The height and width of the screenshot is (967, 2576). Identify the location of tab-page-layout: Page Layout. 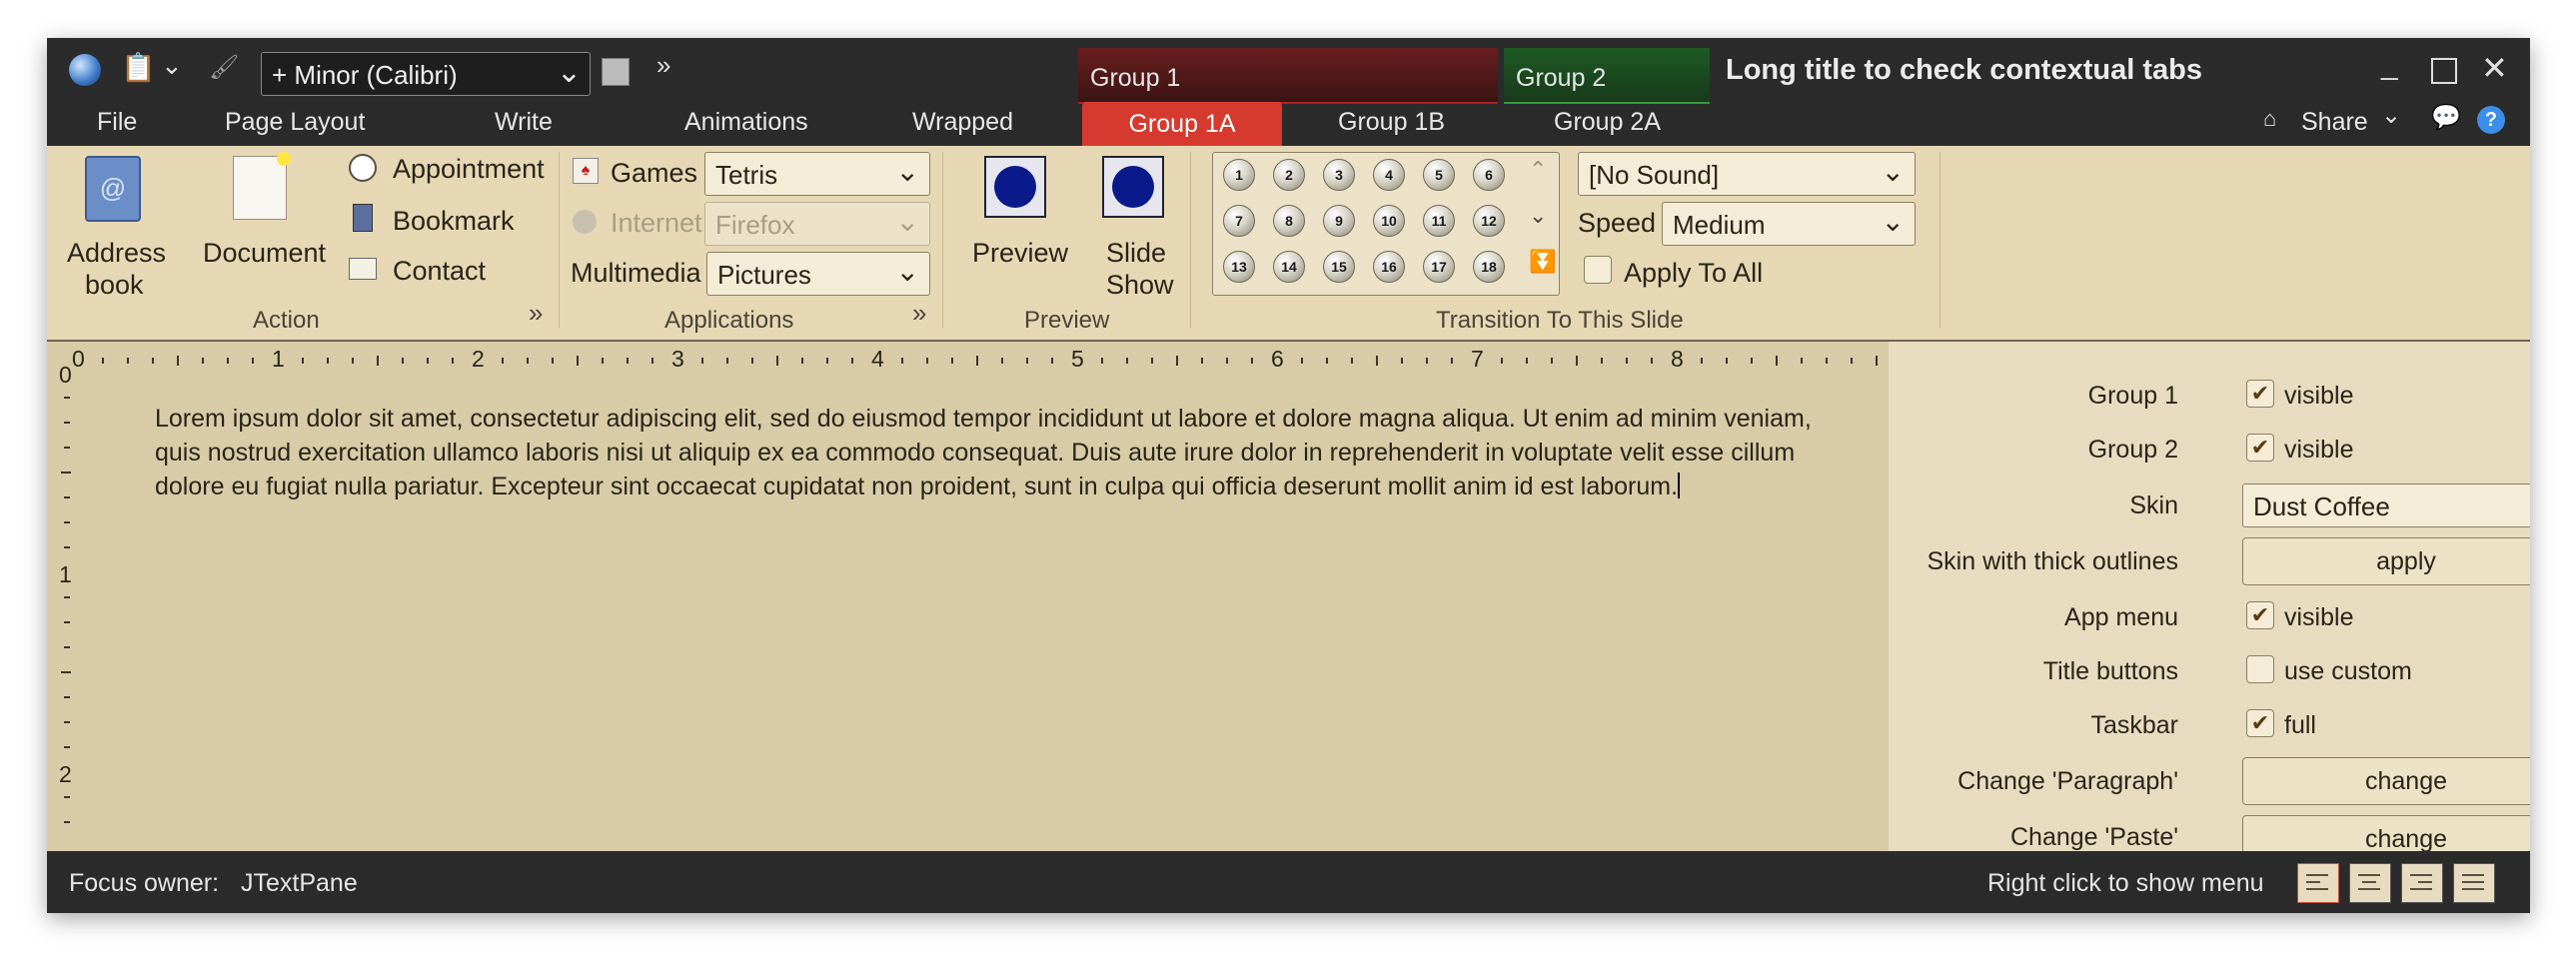
(295, 123).